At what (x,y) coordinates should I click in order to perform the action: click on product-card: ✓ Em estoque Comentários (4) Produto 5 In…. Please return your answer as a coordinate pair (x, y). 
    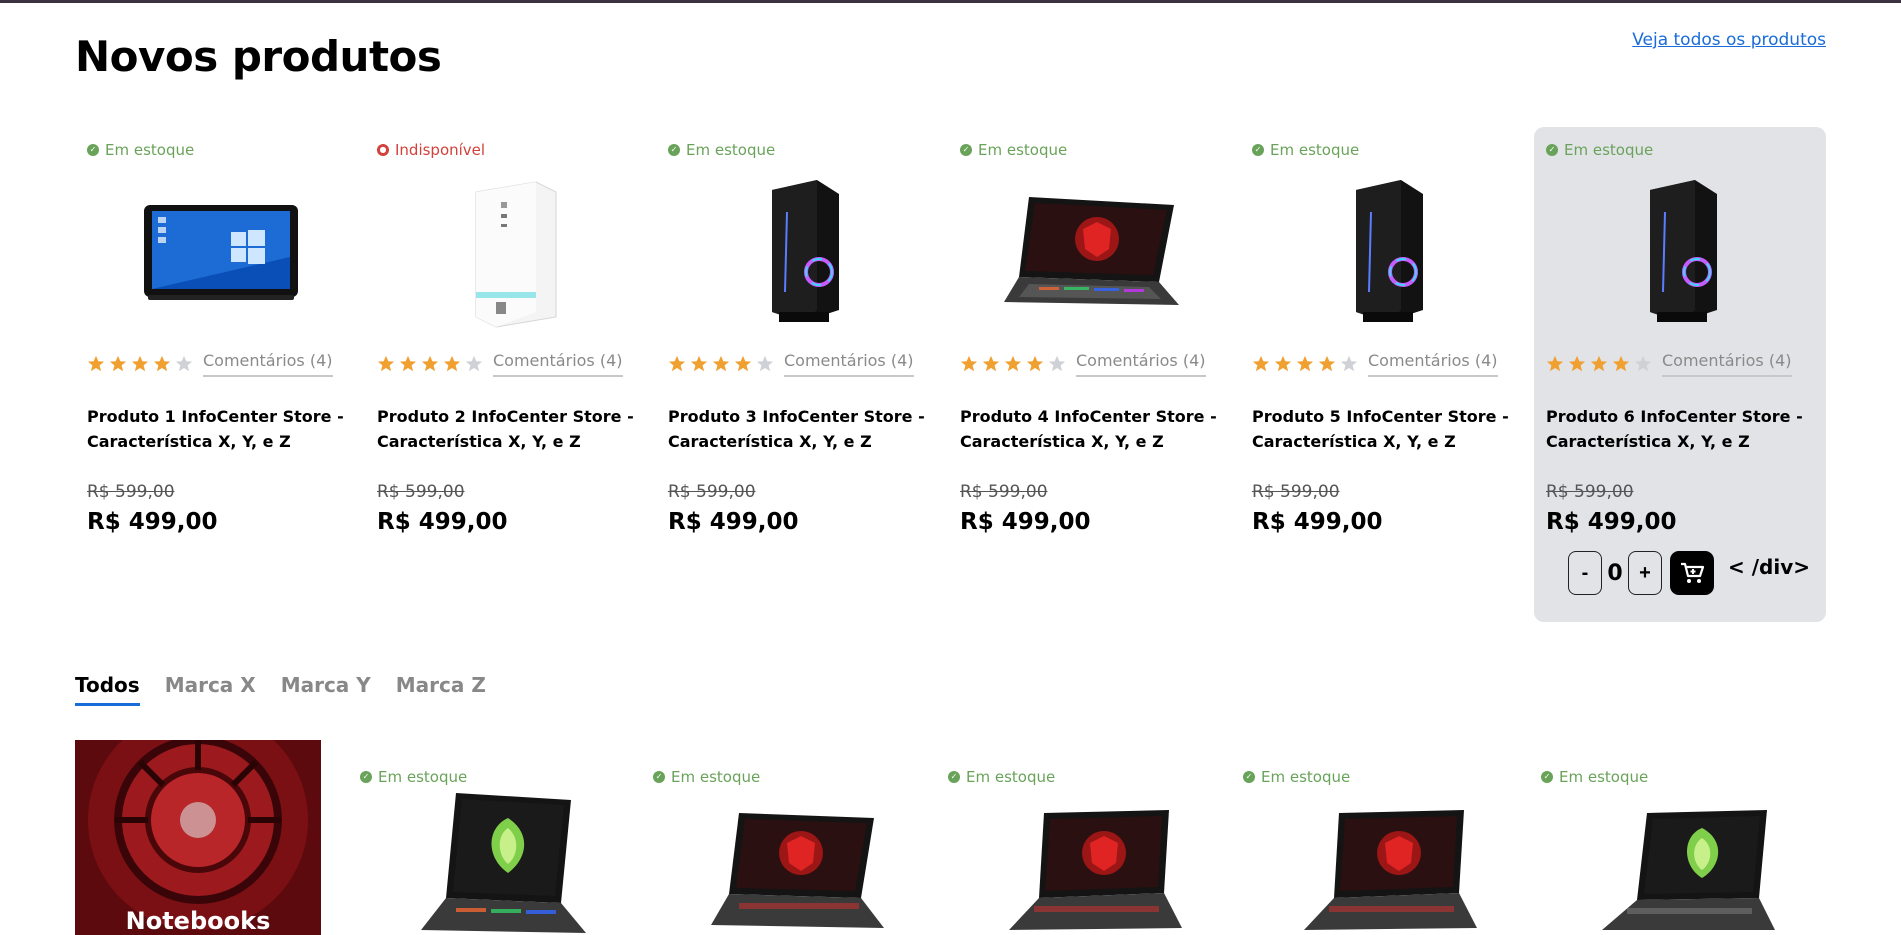
    Looking at the image, I should click on (1386, 374).